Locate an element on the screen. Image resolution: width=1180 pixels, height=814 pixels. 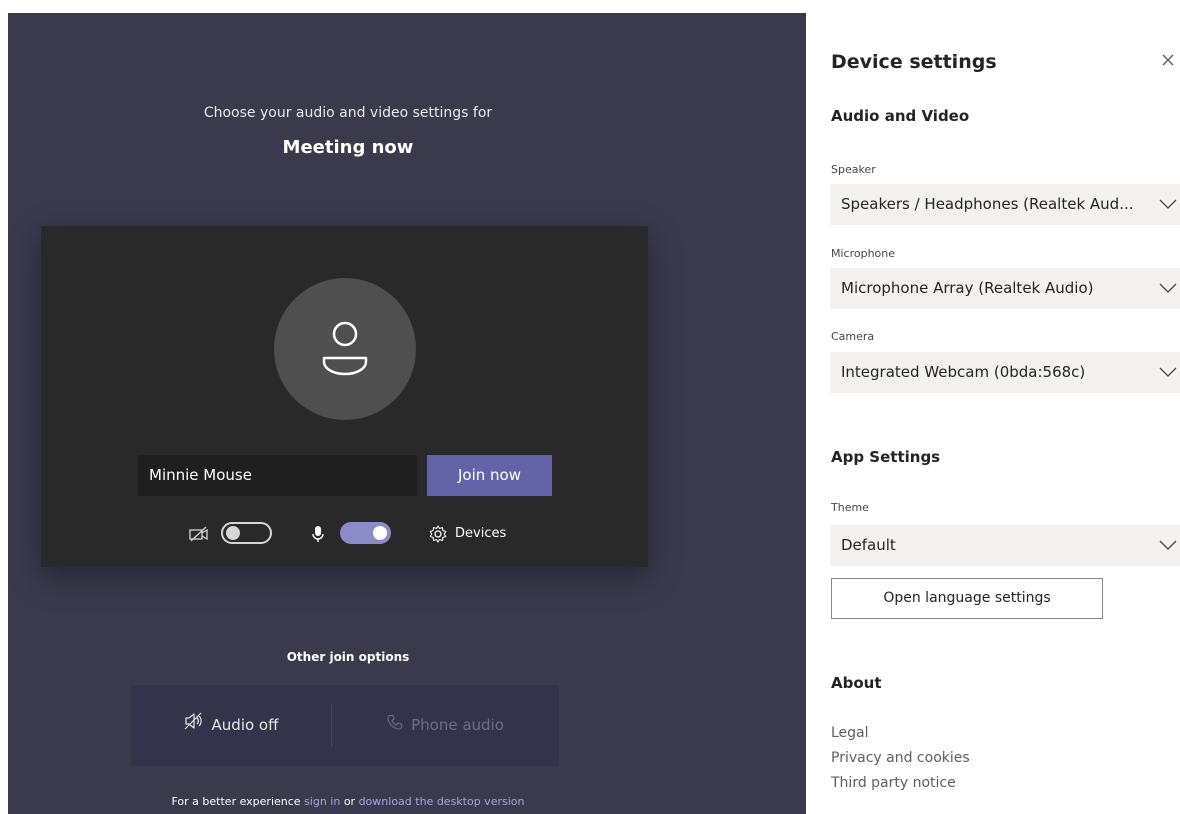
name-input: Minnie Mouse is located at coordinates (277, 475).